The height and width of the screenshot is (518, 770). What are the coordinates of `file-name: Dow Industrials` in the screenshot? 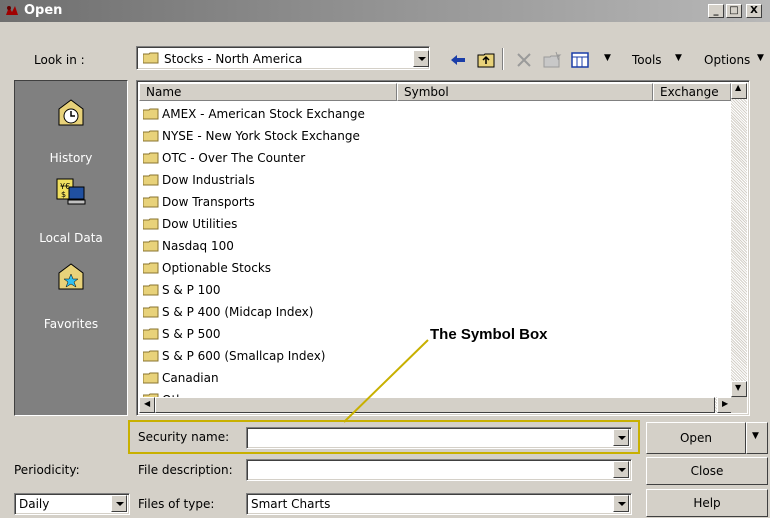 It's located at (208, 180).